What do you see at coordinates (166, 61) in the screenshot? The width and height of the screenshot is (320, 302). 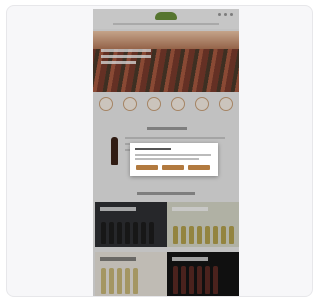 I see `hero-banner` at bounding box center [166, 61].